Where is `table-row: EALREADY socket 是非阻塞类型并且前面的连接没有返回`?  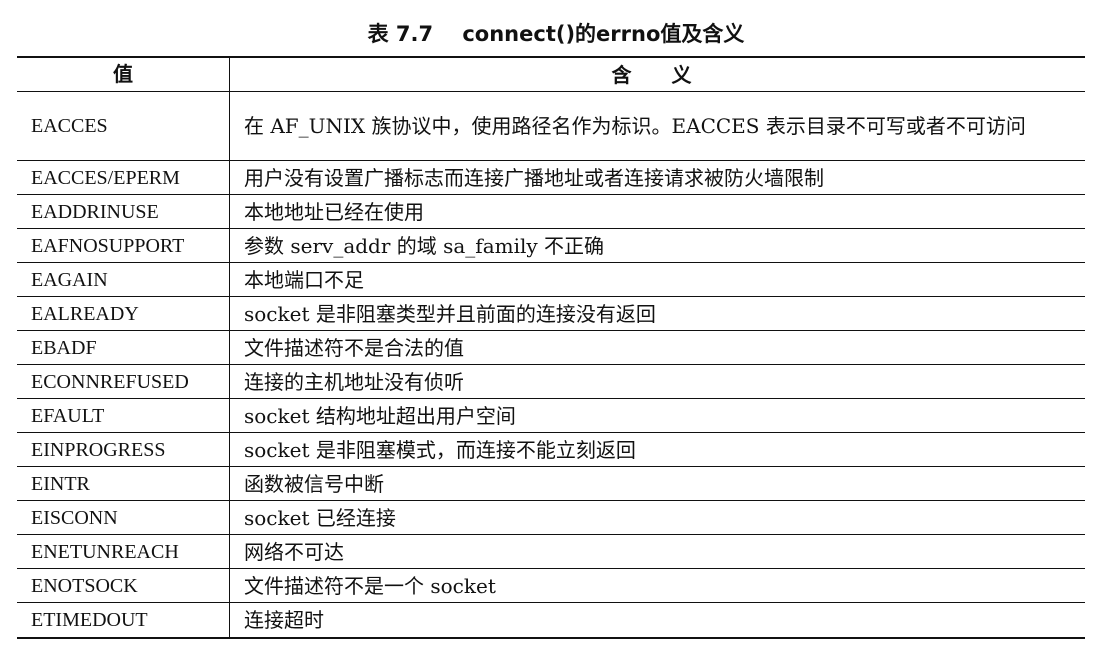 table-row: EALREADY socket 是非阻塞类型并且前面的连接没有返回 is located at coordinates (551, 314).